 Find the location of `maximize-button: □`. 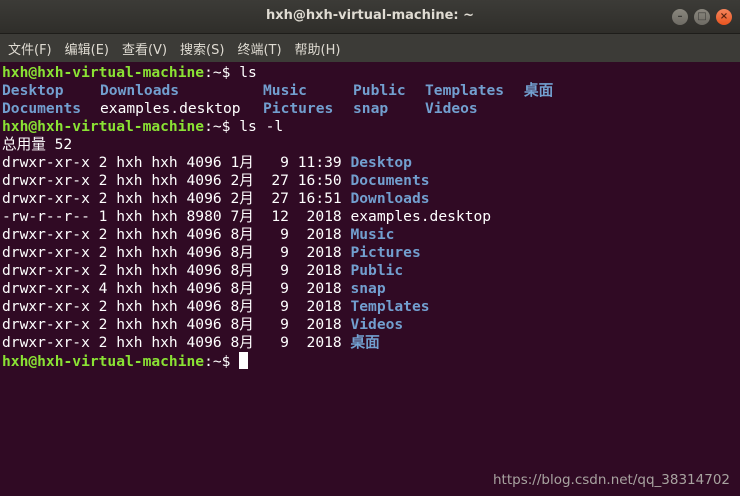

maximize-button: □ is located at coordinates (702, 17).